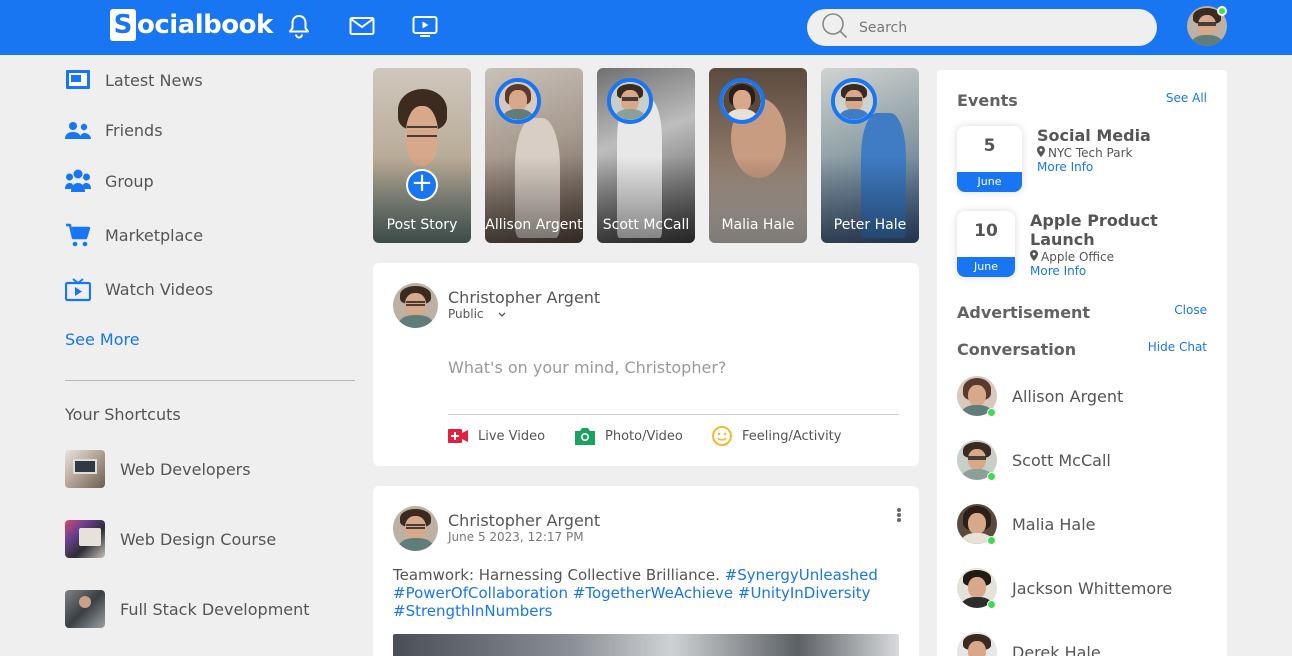 This screenshot has height=656, width=1292. Describe the element at coordinates (801, 575) in the screenshot. I see `hashtag: #SynergyUnleashed` at that location.